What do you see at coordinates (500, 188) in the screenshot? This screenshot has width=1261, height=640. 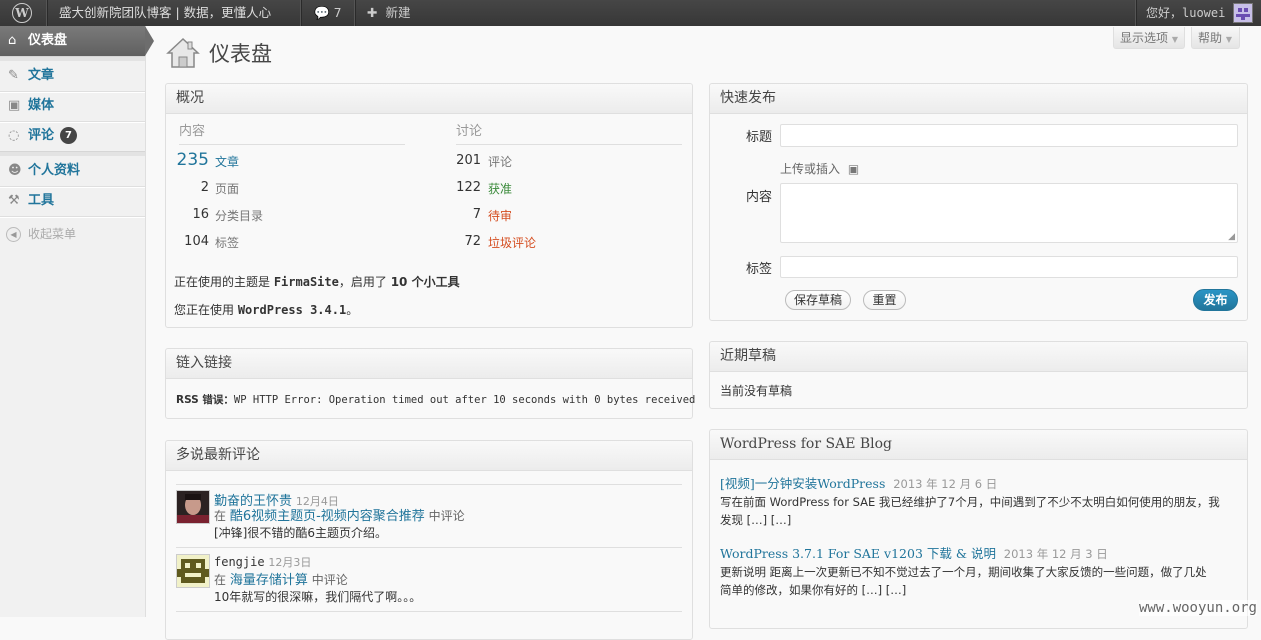 I see `approved-link: 获准` at bounding box center [500, 188].